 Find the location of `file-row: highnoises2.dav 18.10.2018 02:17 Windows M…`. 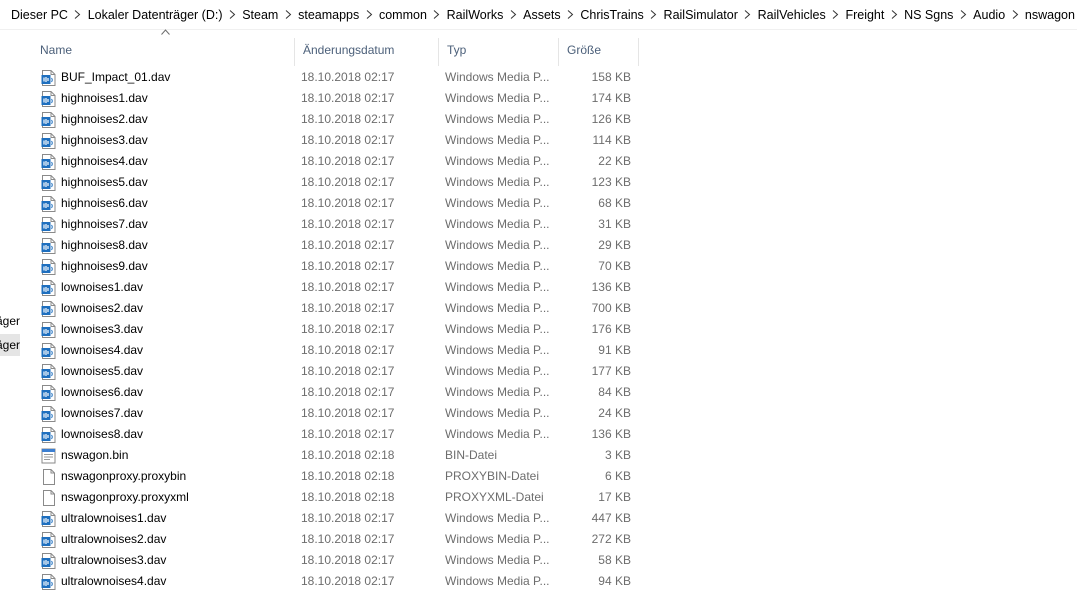

file-row: highnoises2.dav 18.10.2018 02:17 Windows M… is located at coordinates (337, 119).